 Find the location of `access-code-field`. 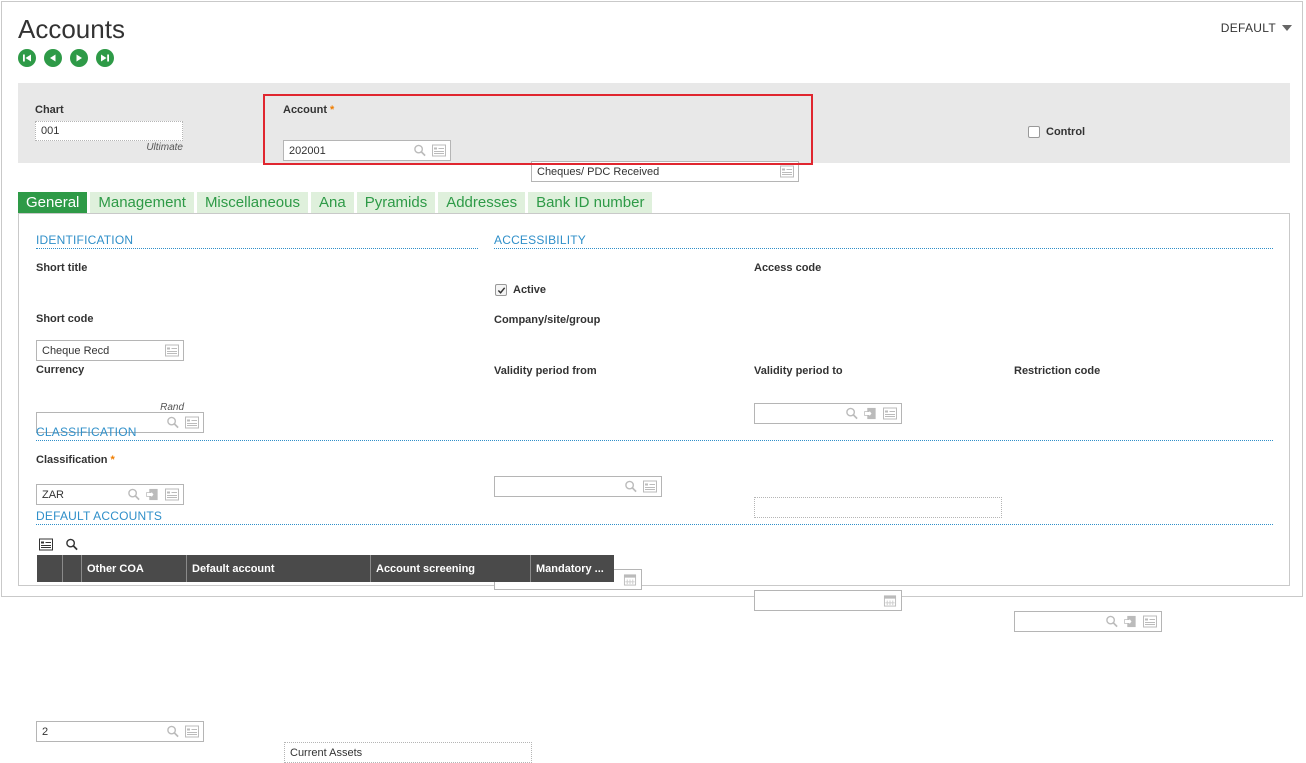

access-code-field is located at coordinates (828, 413).